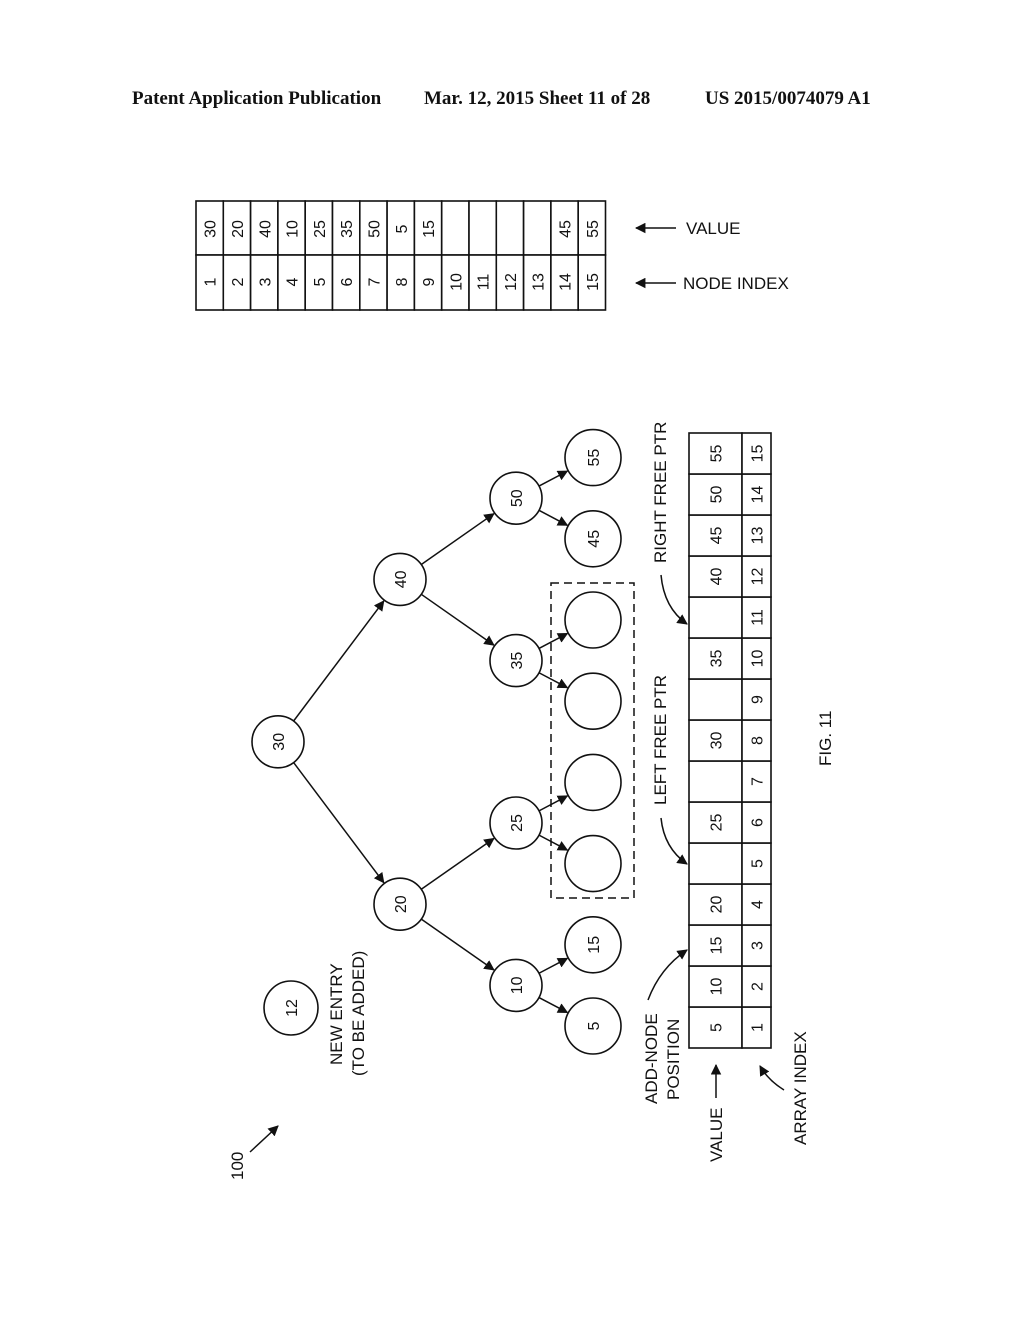 The height and width of the screenshot is (1320, 1024). I want to click on array-index-label: ARRAY INDEX, so click(800, 1088).